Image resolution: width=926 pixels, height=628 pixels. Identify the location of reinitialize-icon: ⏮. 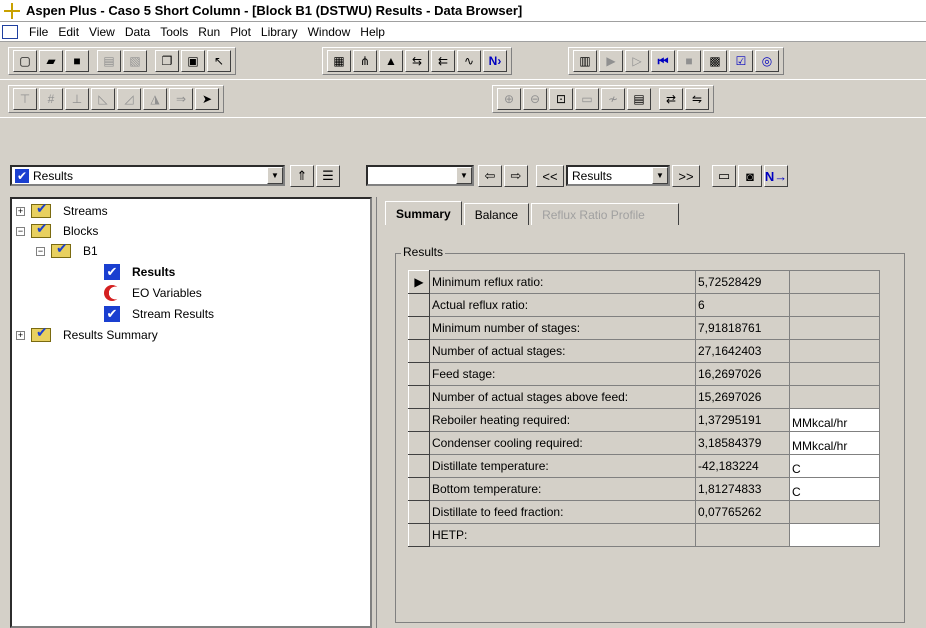
(663, 61).